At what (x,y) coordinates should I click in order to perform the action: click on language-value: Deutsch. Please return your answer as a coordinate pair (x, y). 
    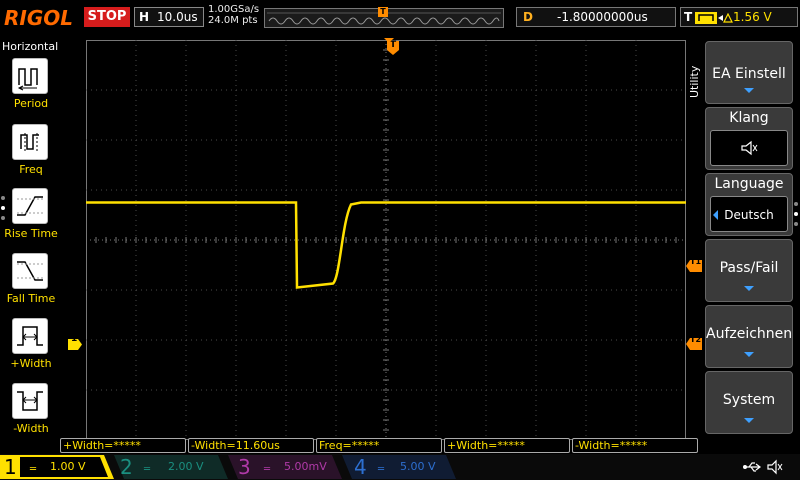
    Looking at the image, I should click on (749, 215).